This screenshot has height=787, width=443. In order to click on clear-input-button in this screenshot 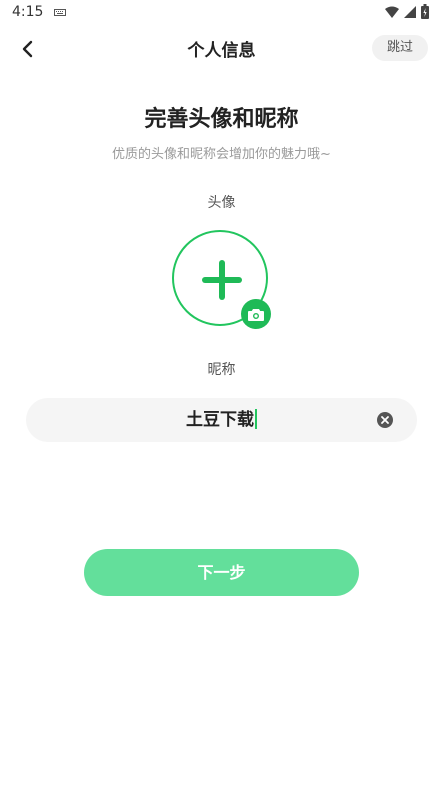, I will do `click(385, 420)`.